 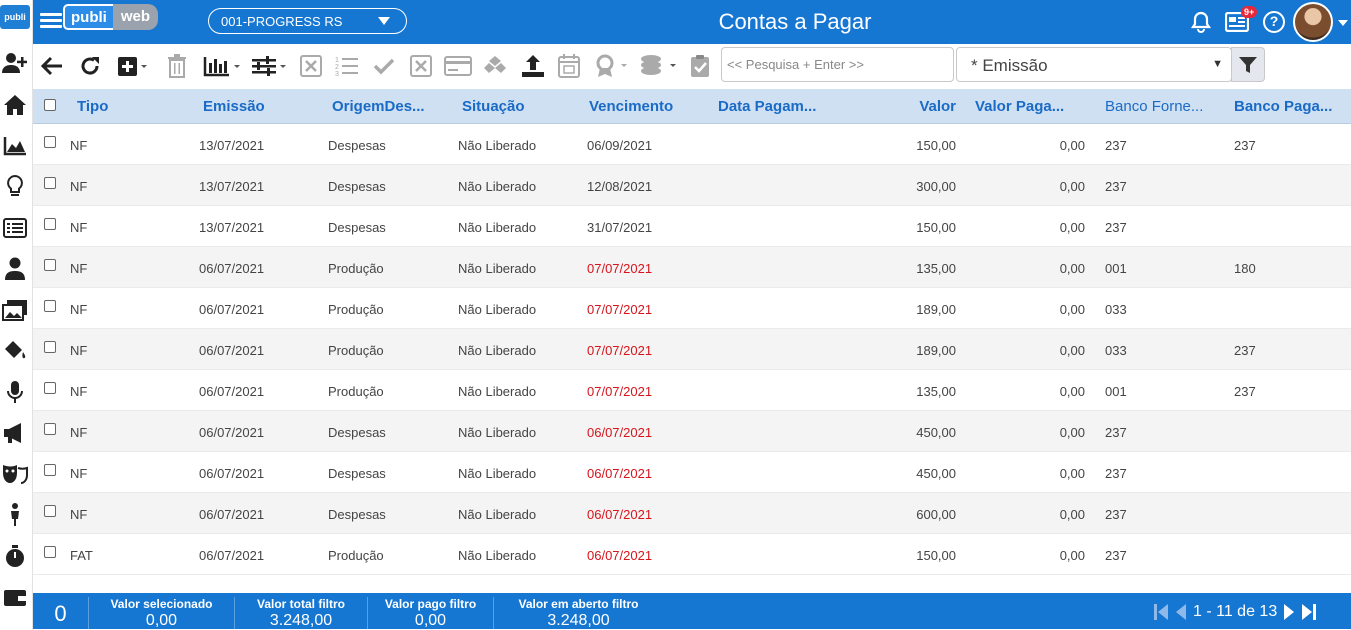 I want to click on upload-icon, so click(x=533, y=66).